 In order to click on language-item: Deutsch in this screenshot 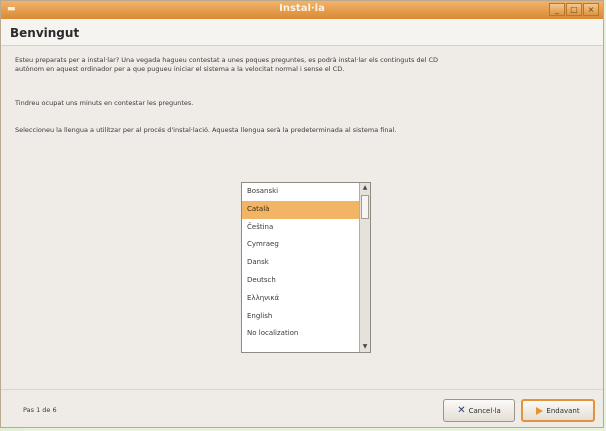, I will do `click(300, 281)`.